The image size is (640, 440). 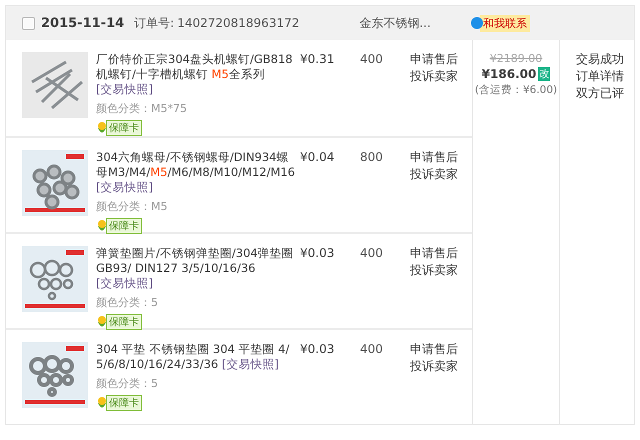 I want to click on chat-bubble-icon, so click(x=476, y=23).